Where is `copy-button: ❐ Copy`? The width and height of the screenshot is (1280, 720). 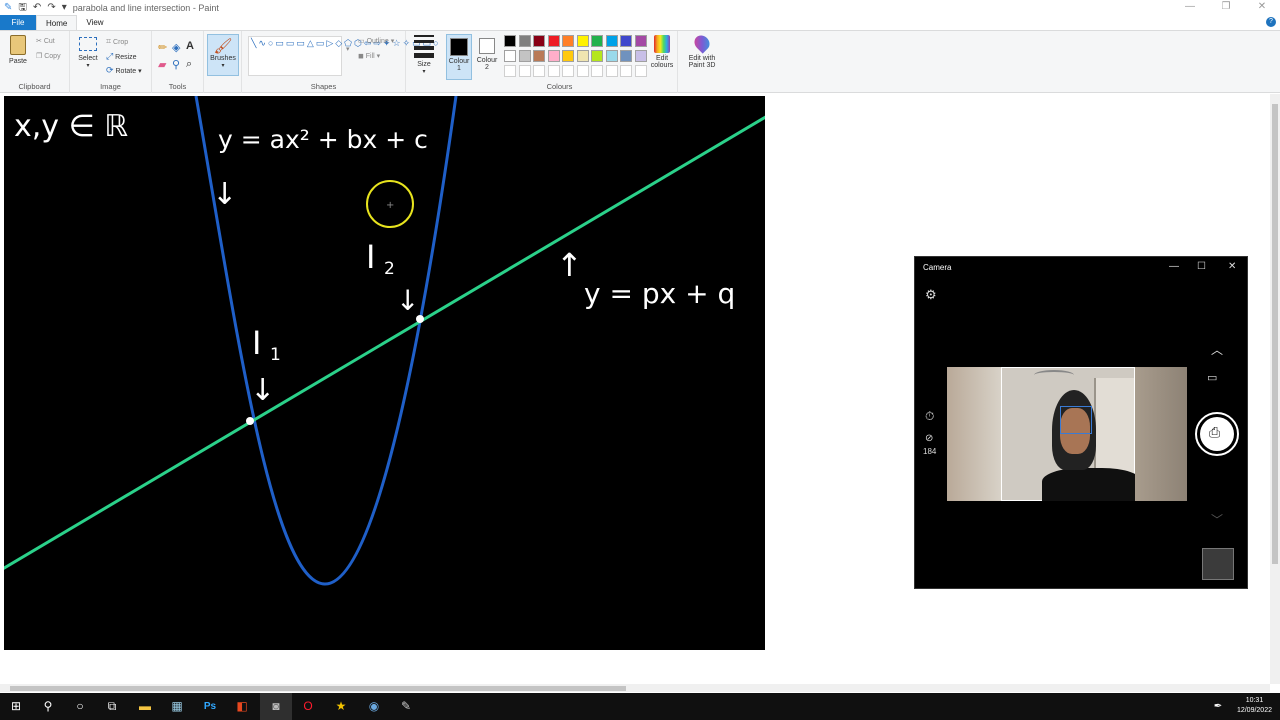 copy-button: ❐ Copy is located at coordinates (48, 56).